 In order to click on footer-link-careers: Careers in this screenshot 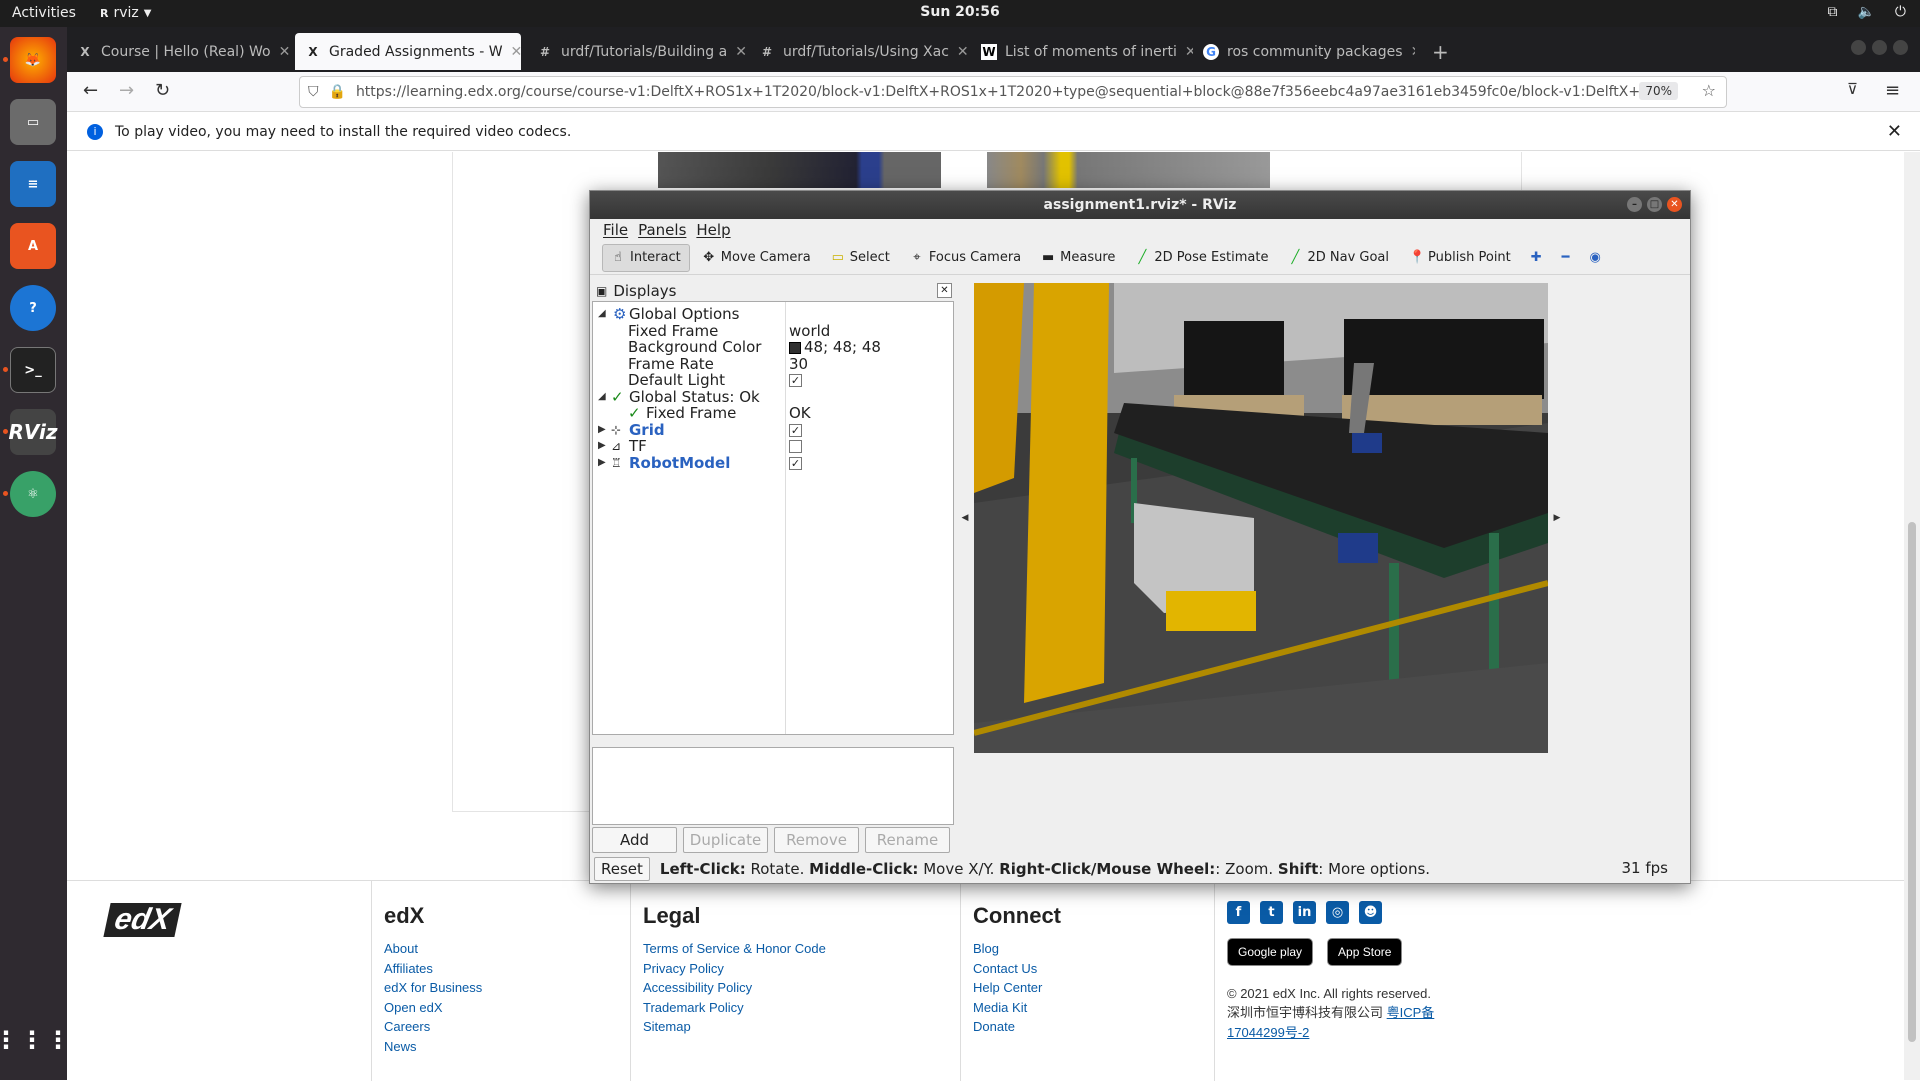, I will do `click(507, 1027)`.